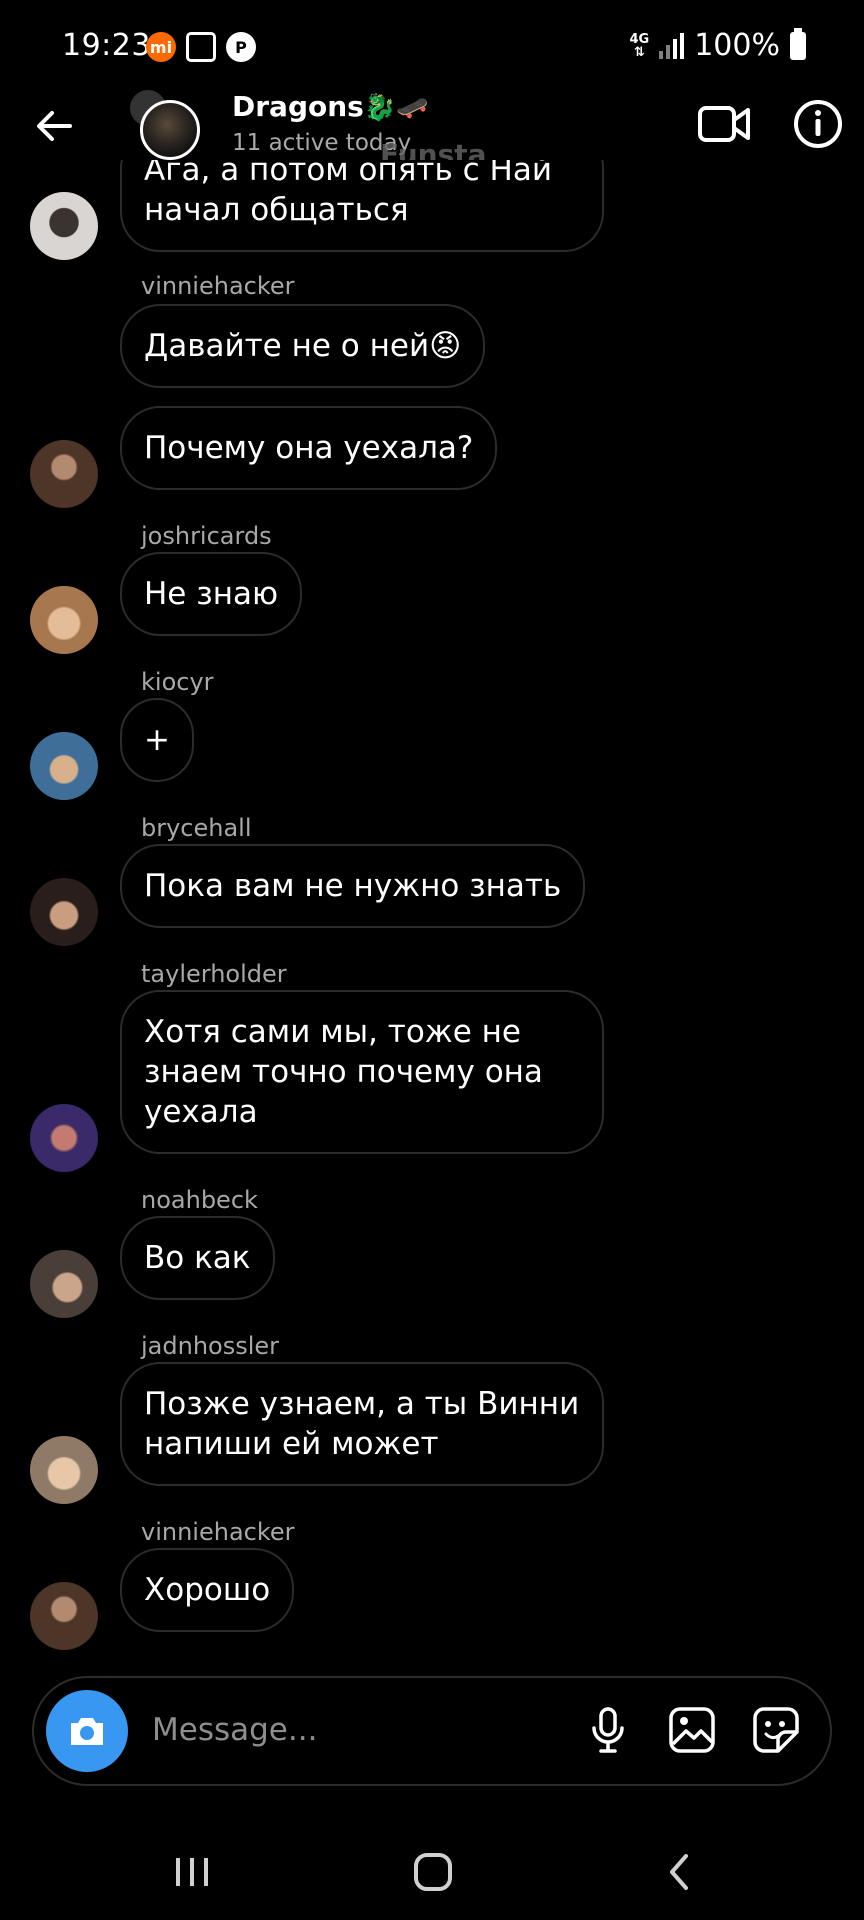 This screenshot has height=1920, width=864. I want to click on status-time: 19:23, so click(106, 45).